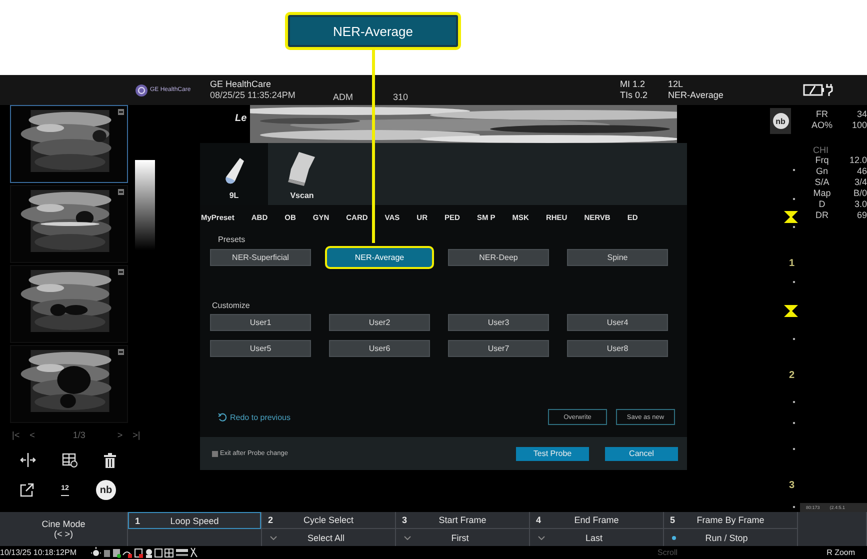 This screenshot has height=559, width=867. I want to click on export-icon, so click(27, 490).